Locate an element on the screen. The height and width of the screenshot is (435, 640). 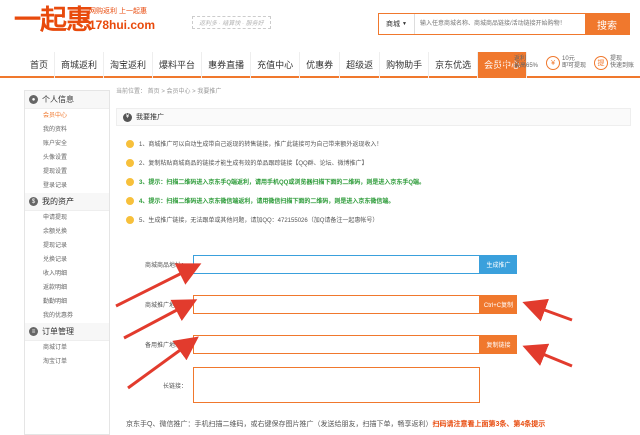
promo-url-input is located at coordinates (336, 304).